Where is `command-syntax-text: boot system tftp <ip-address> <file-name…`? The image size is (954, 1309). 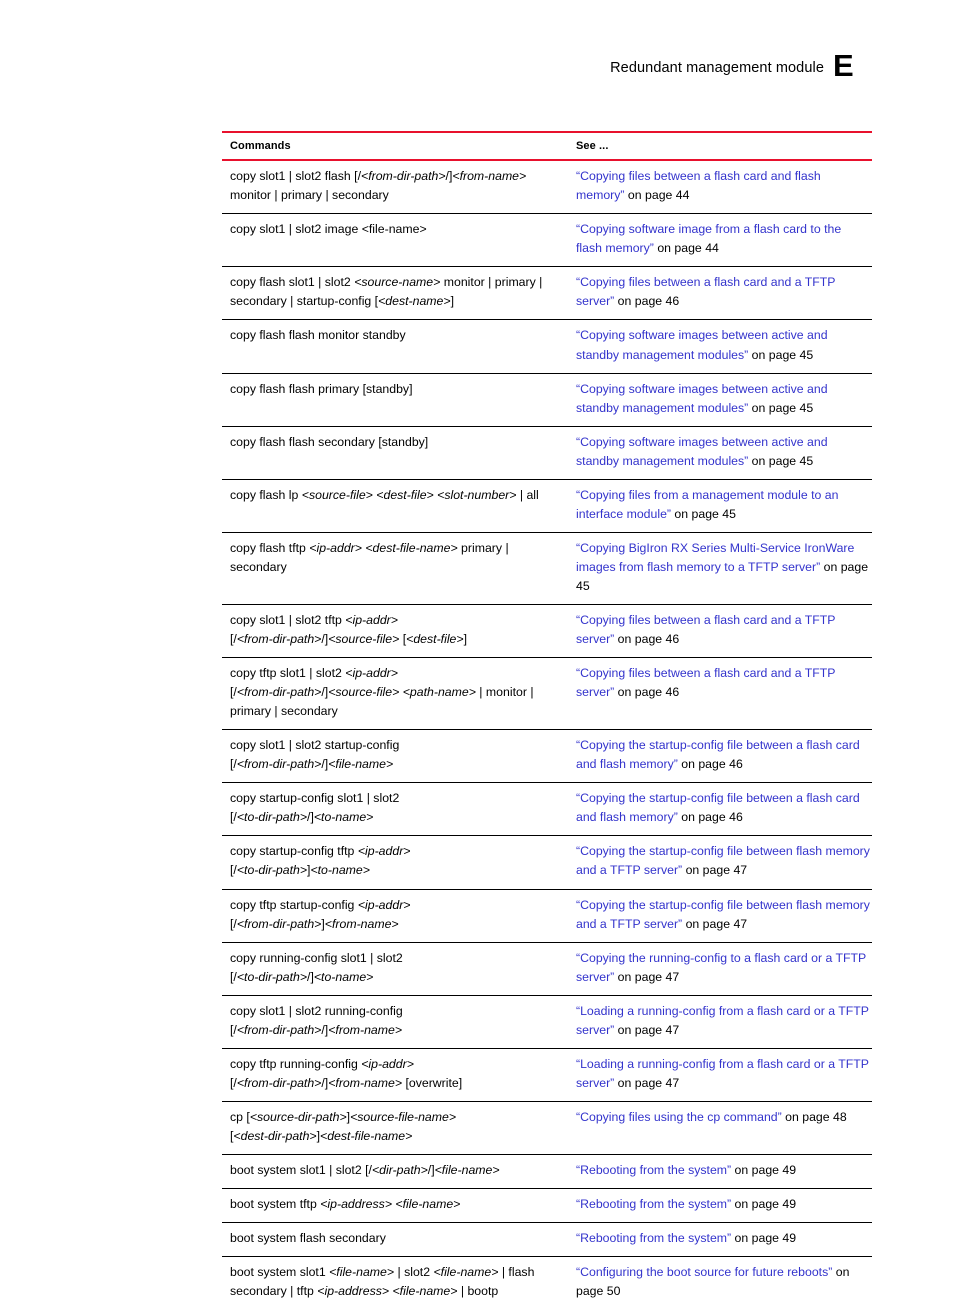 command-syntax-text: boot system tftp <ip-address> <file-name… is located at coordinates (345, 1204).